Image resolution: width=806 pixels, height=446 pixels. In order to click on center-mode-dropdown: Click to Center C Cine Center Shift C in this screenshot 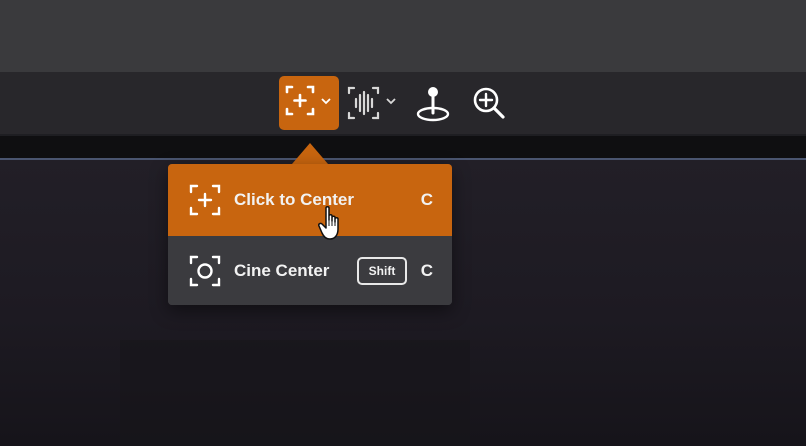, I will do `click(310, 234)`.